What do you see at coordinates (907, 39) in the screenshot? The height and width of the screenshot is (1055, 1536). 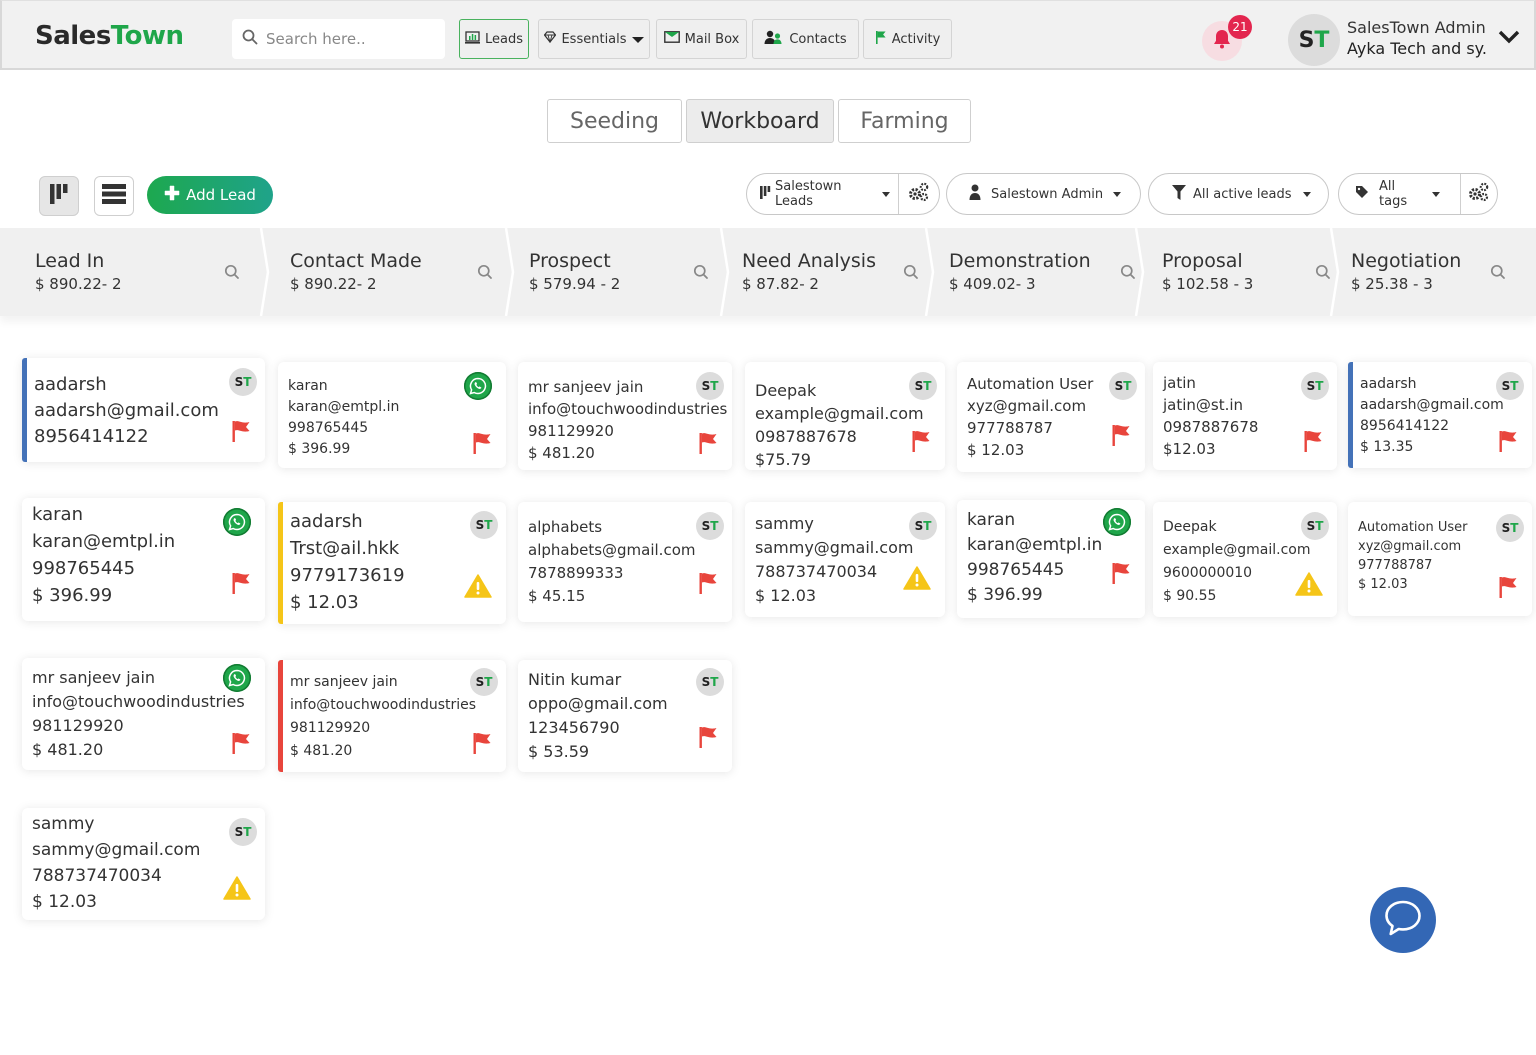 I see `nav-activity-button: Activity` at bounding box center [907, 39].